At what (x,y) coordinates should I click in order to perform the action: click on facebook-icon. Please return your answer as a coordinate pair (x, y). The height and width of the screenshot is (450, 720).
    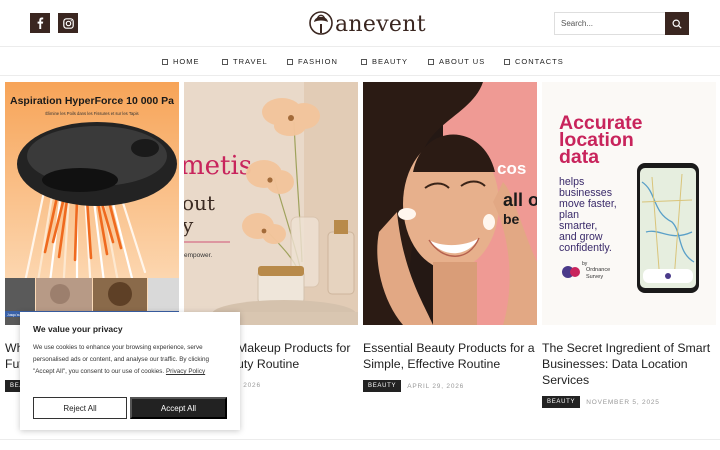
    Looking at the image, I should click on (40, 23).